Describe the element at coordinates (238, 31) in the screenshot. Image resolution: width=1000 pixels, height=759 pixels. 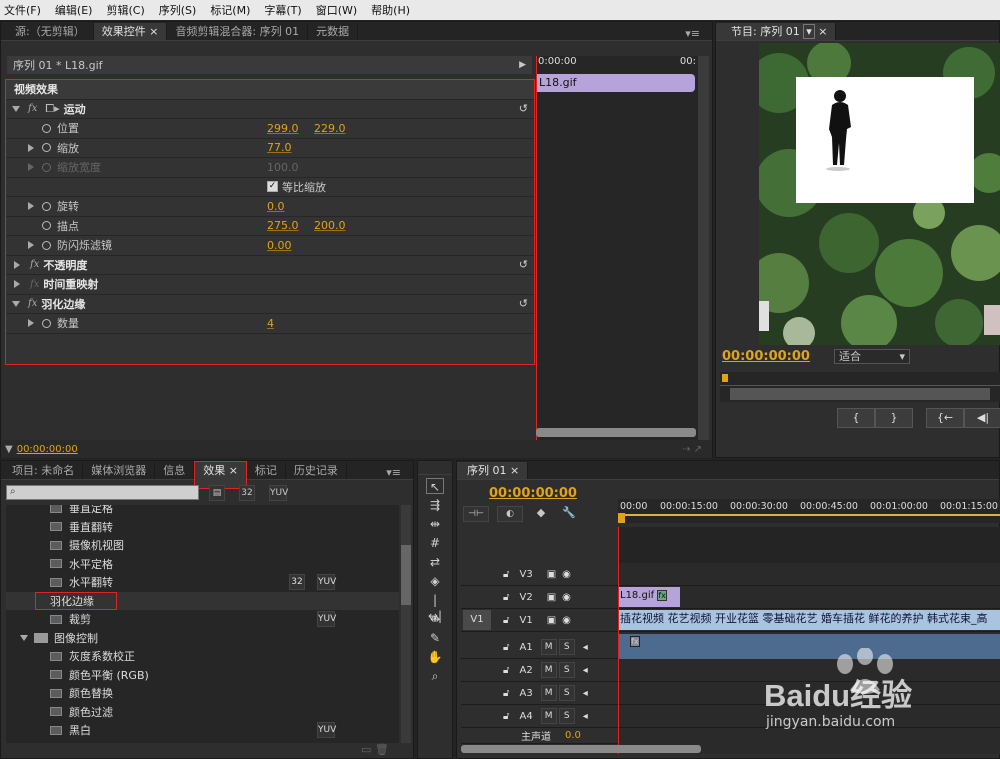
I see `tab-audio-mixer: 音频剪辑混合器: 序列 01` at that location.